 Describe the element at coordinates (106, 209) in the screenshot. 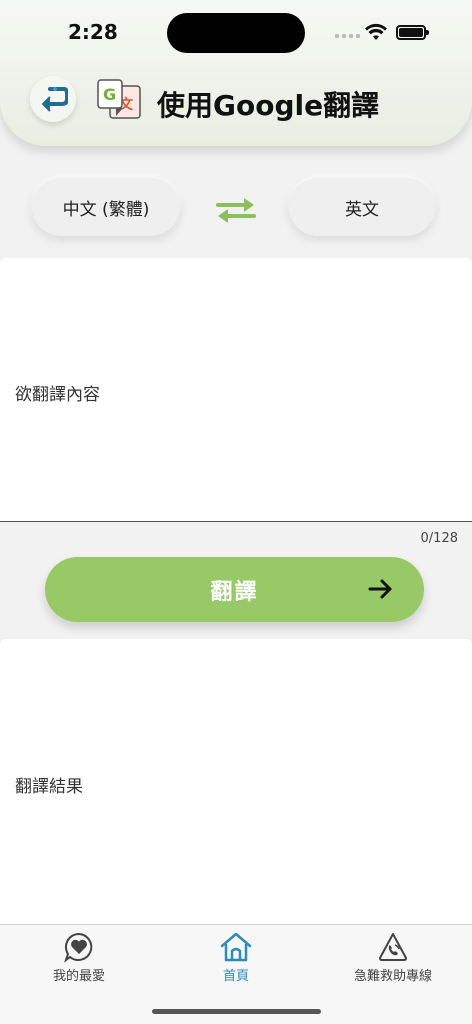

I see `source-language-label: 中文 (繁體)` at that location.